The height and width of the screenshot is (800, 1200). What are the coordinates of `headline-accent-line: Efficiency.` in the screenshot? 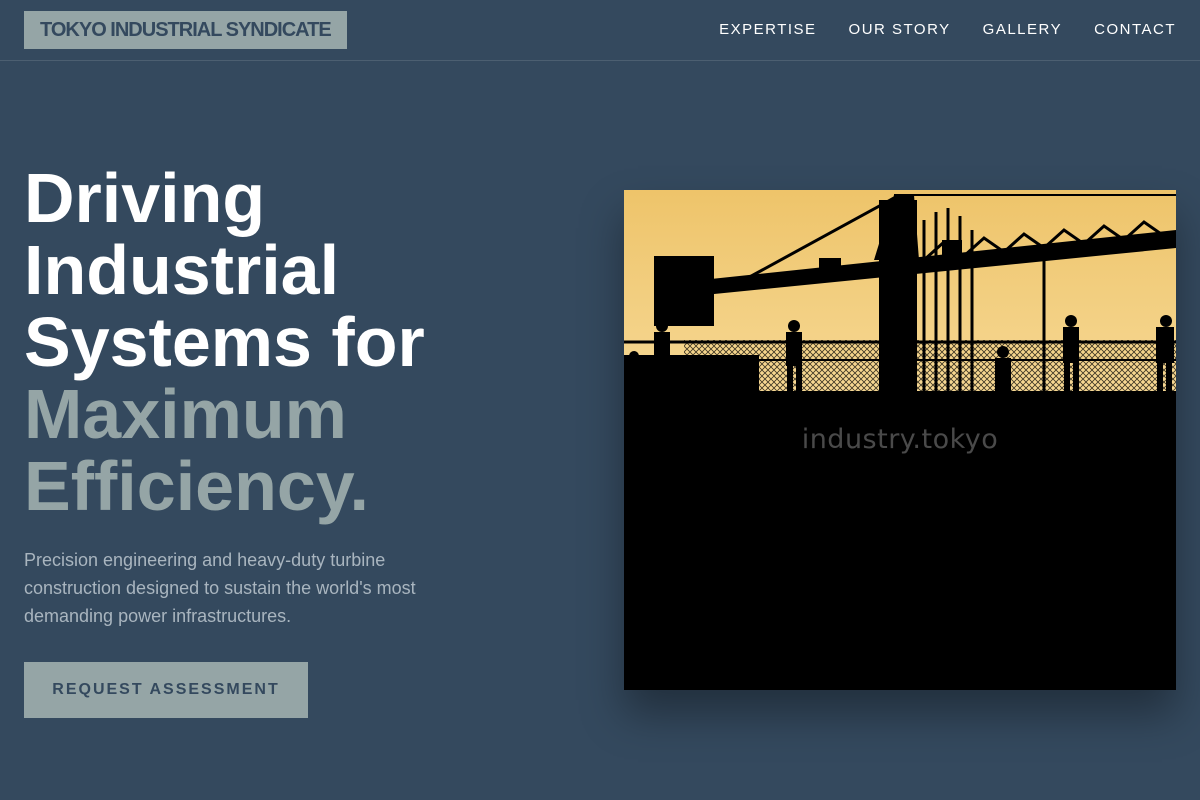 It's located at (196, 486).